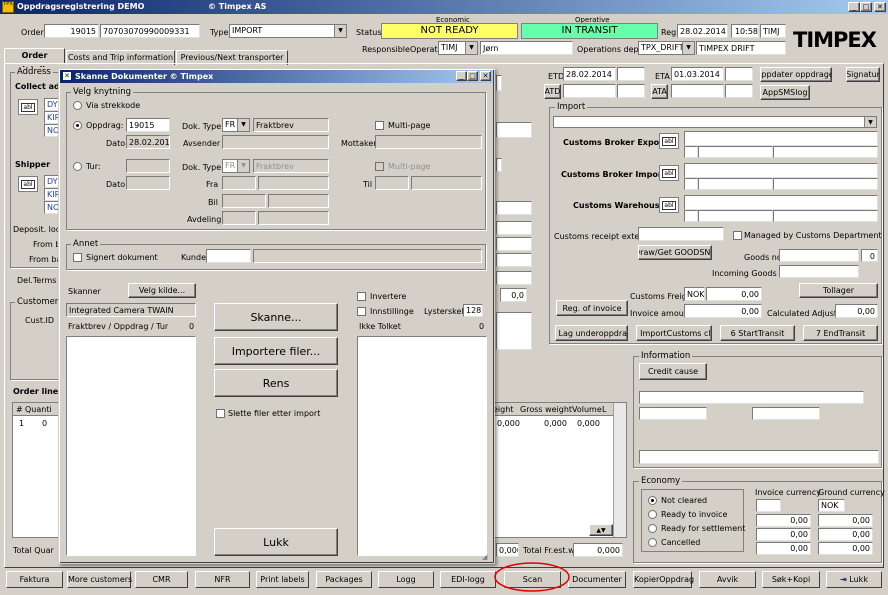 This screenshot has width=888, height=595. Describe the element at coordinates (472, 76) in the screenshot. I see `dialog-maximize-button: □` at that location.